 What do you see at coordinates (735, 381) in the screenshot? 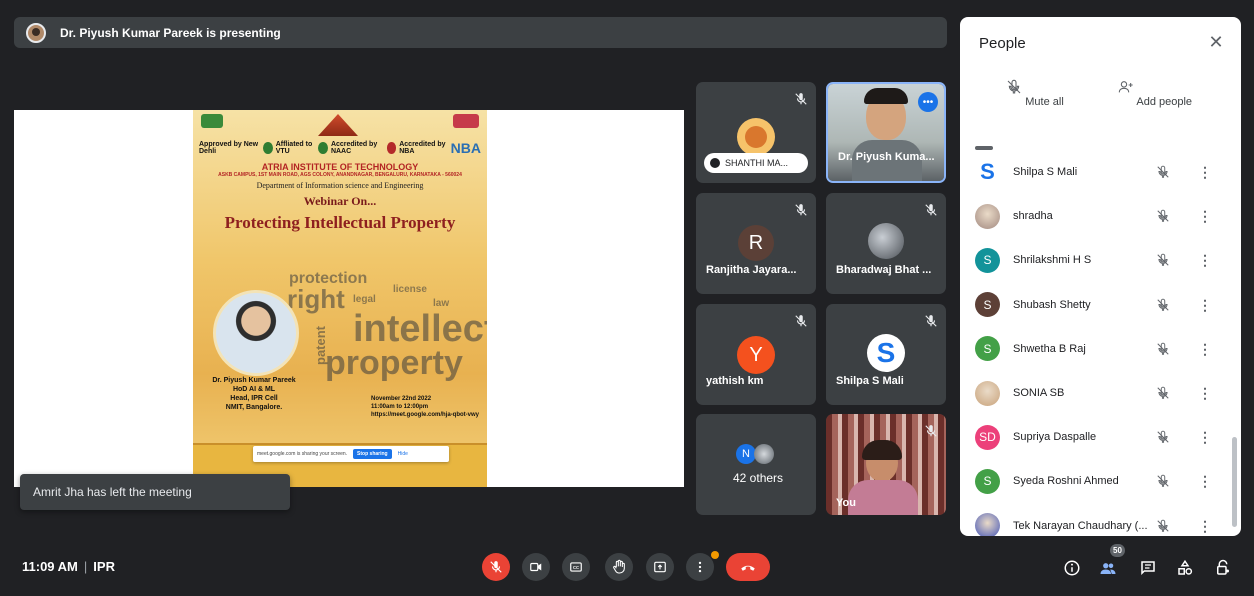
I see `participant-name: yathish km` at bounding box center [735, 381].